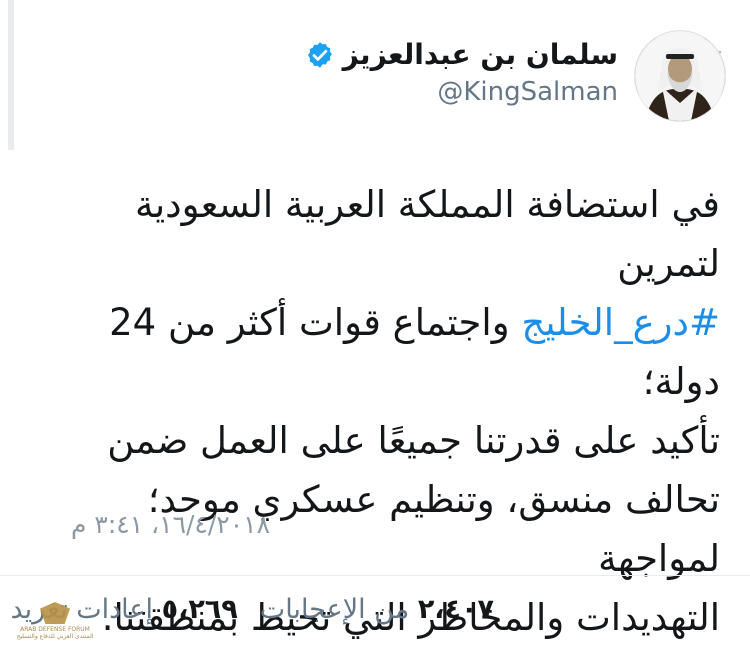 The width and height of the screenshot is (750, 647). What do you see at coordinates (375, 575) in the screenshot?
I see `divider` at bounding box center [375, 575].